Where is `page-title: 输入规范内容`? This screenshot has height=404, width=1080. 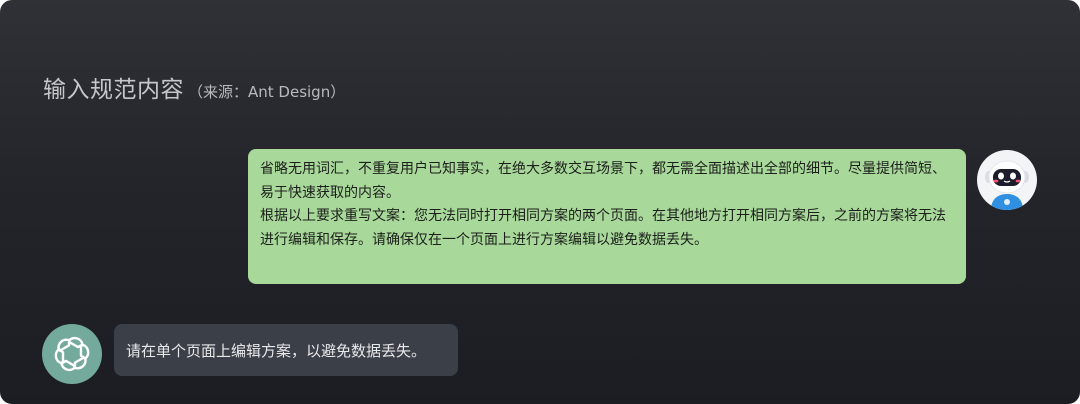 page-title: 输入规范内容 is located at coordinates (113, 90).